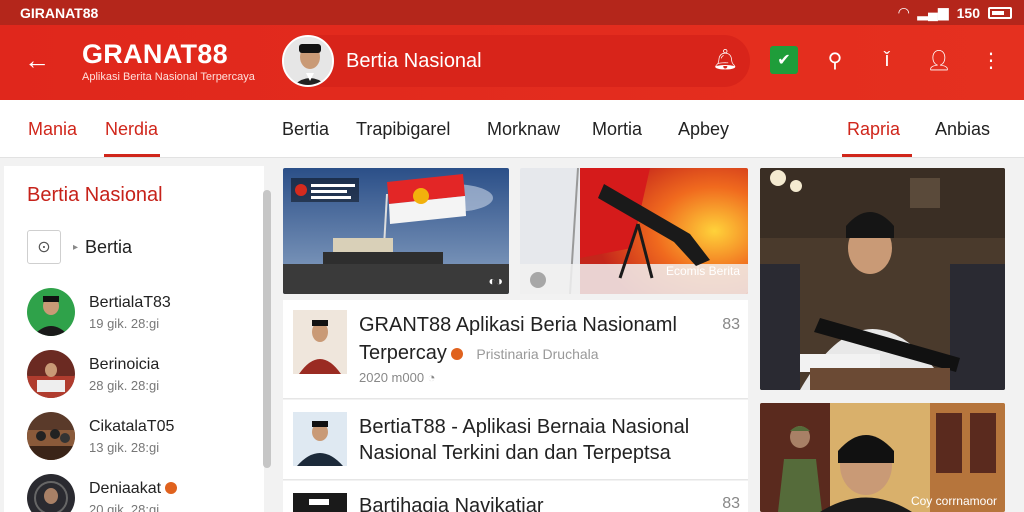 Image resolution: width=1024 pixels, height=512 pixels. What do you see at coordinates (882, 279) in the screenshot?
I see `feature-photo-soldier` at bounding box center [882, 279].